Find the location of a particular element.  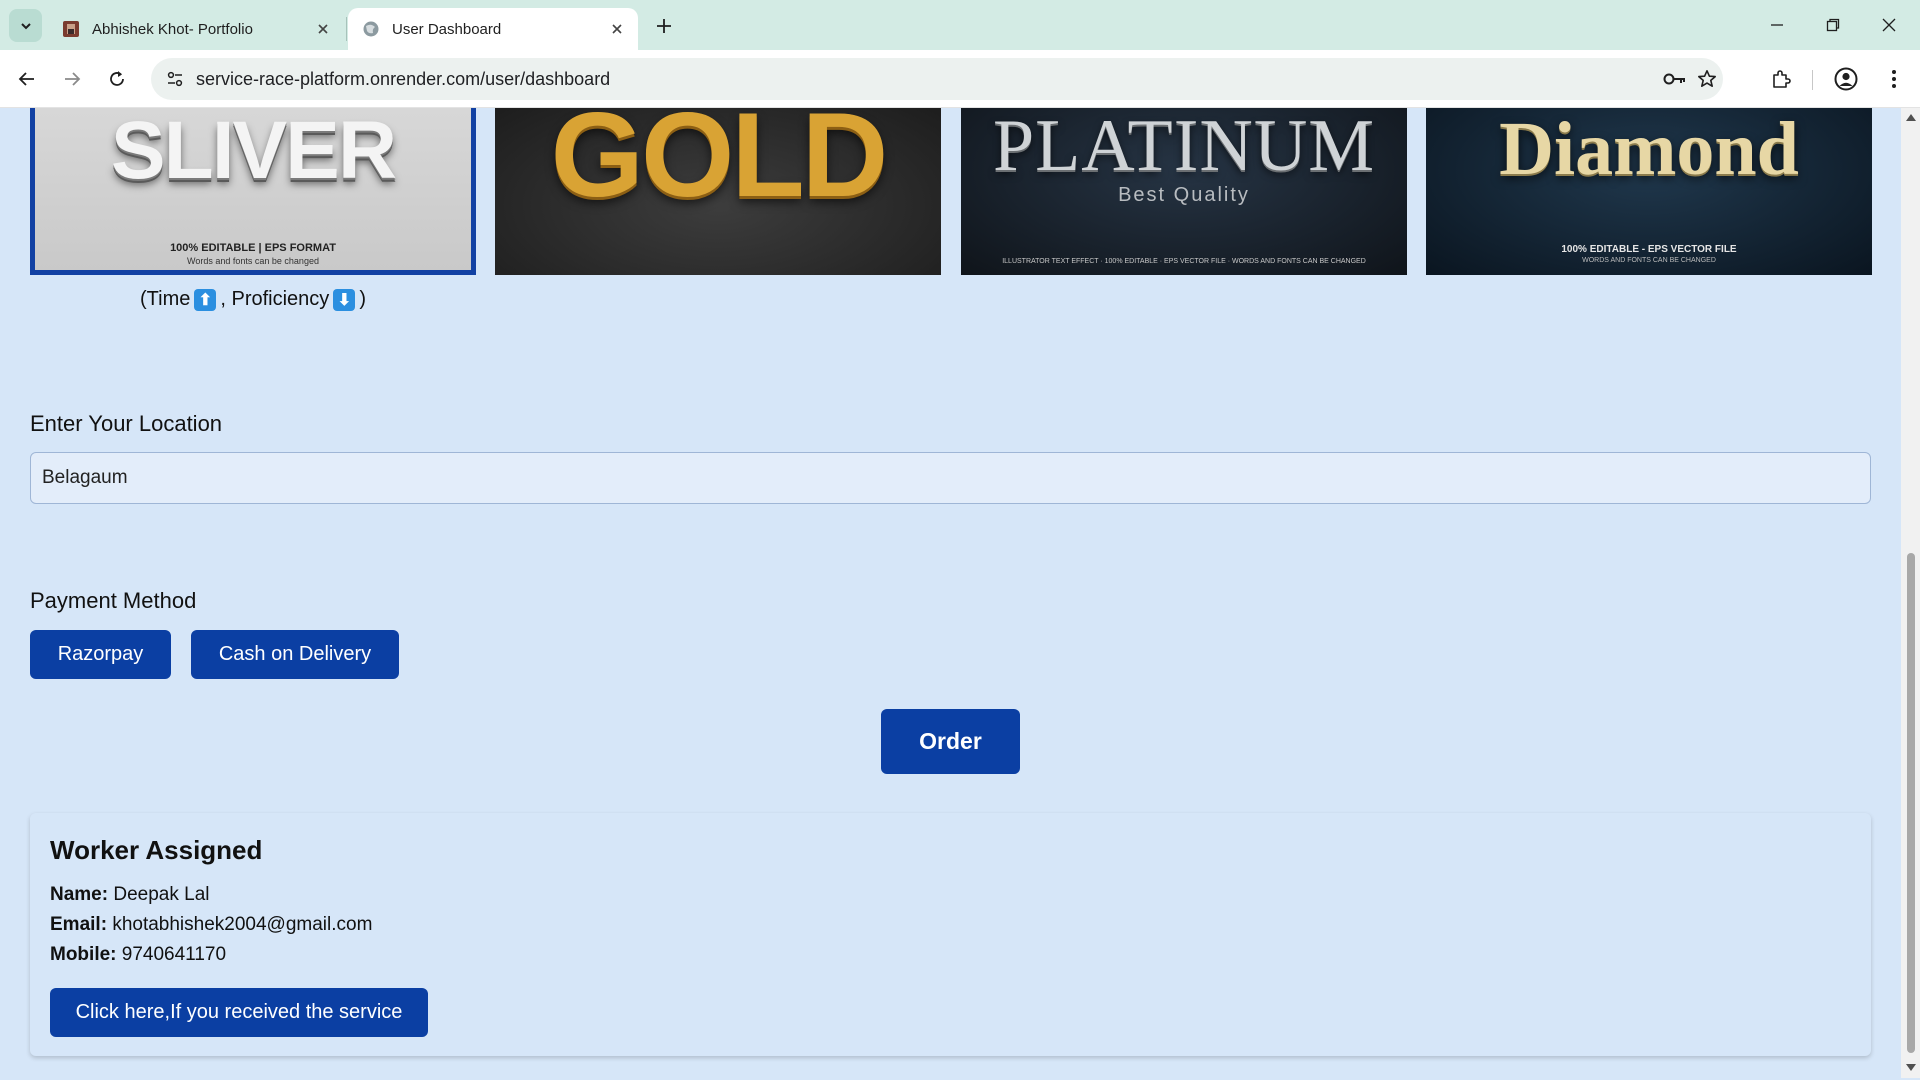

more-vertical-icon is located at coordinates (1894, 79).